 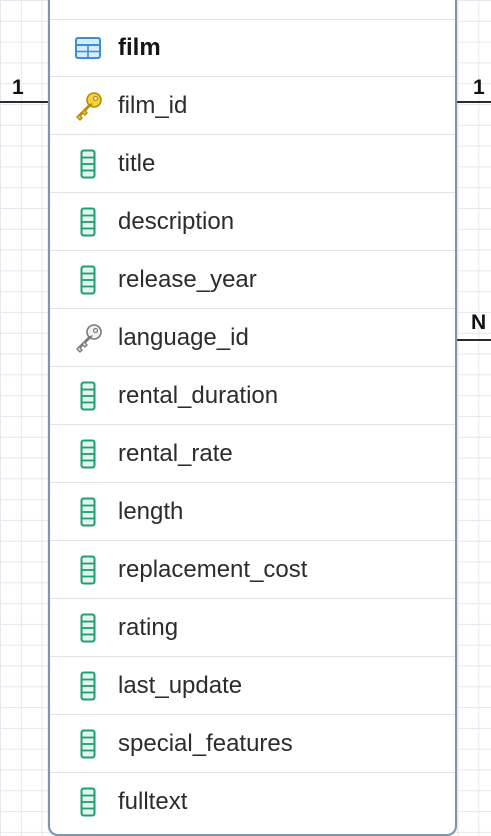 I want to click on column-row-special-features: special_features, so click(x=252, y=744).